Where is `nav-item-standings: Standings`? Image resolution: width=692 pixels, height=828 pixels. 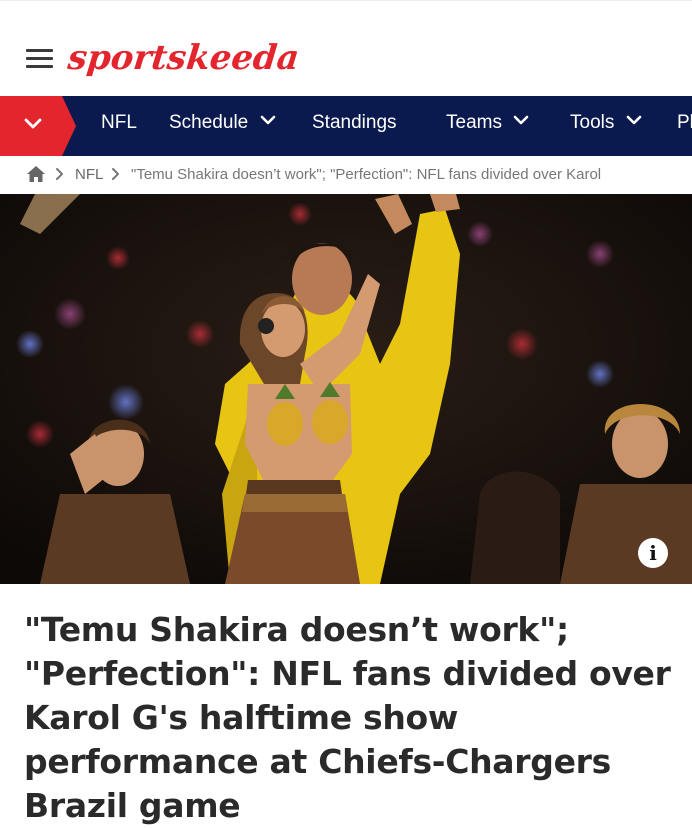
nav-item-standings: Standings is located at coordinates (354, 126).